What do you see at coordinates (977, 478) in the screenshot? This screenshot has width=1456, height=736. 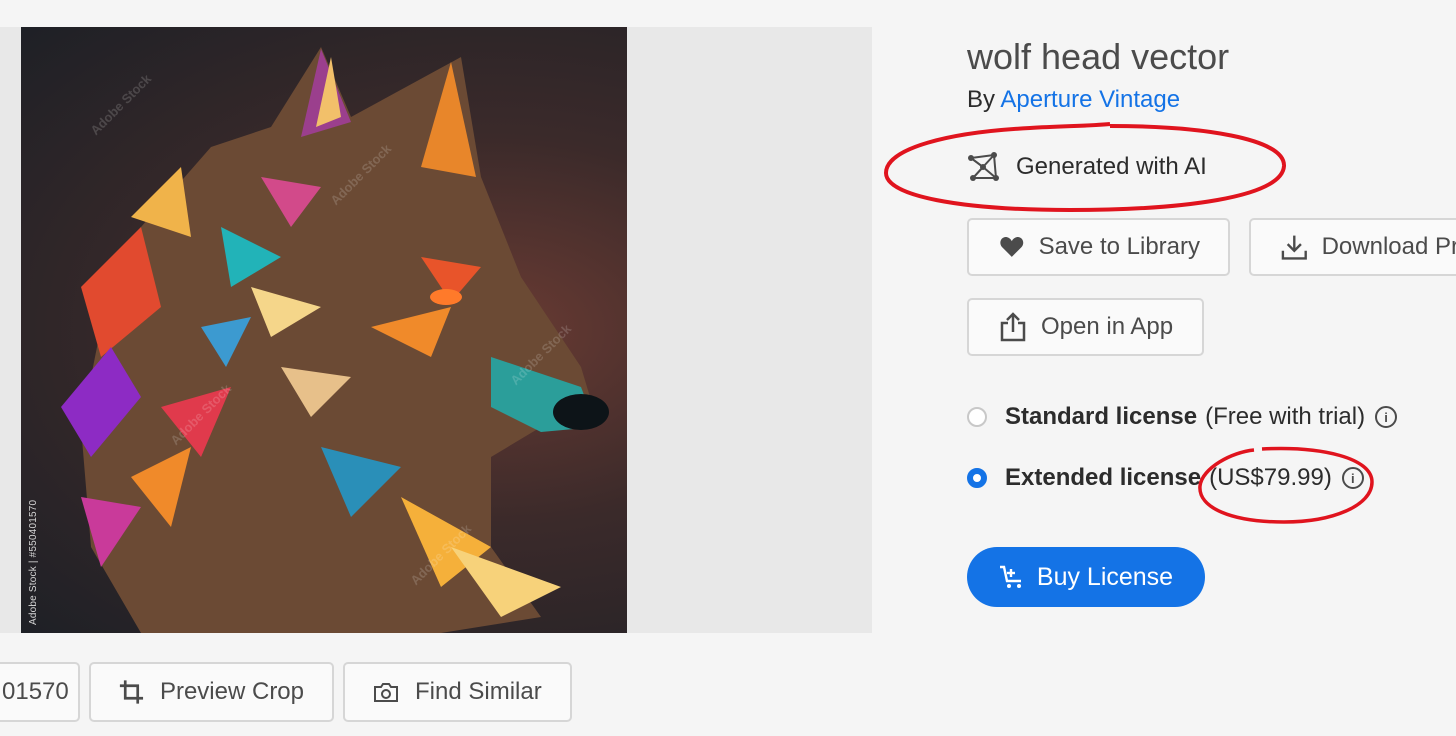 I see `extended-license-radio` at bounding box center [977, 478].